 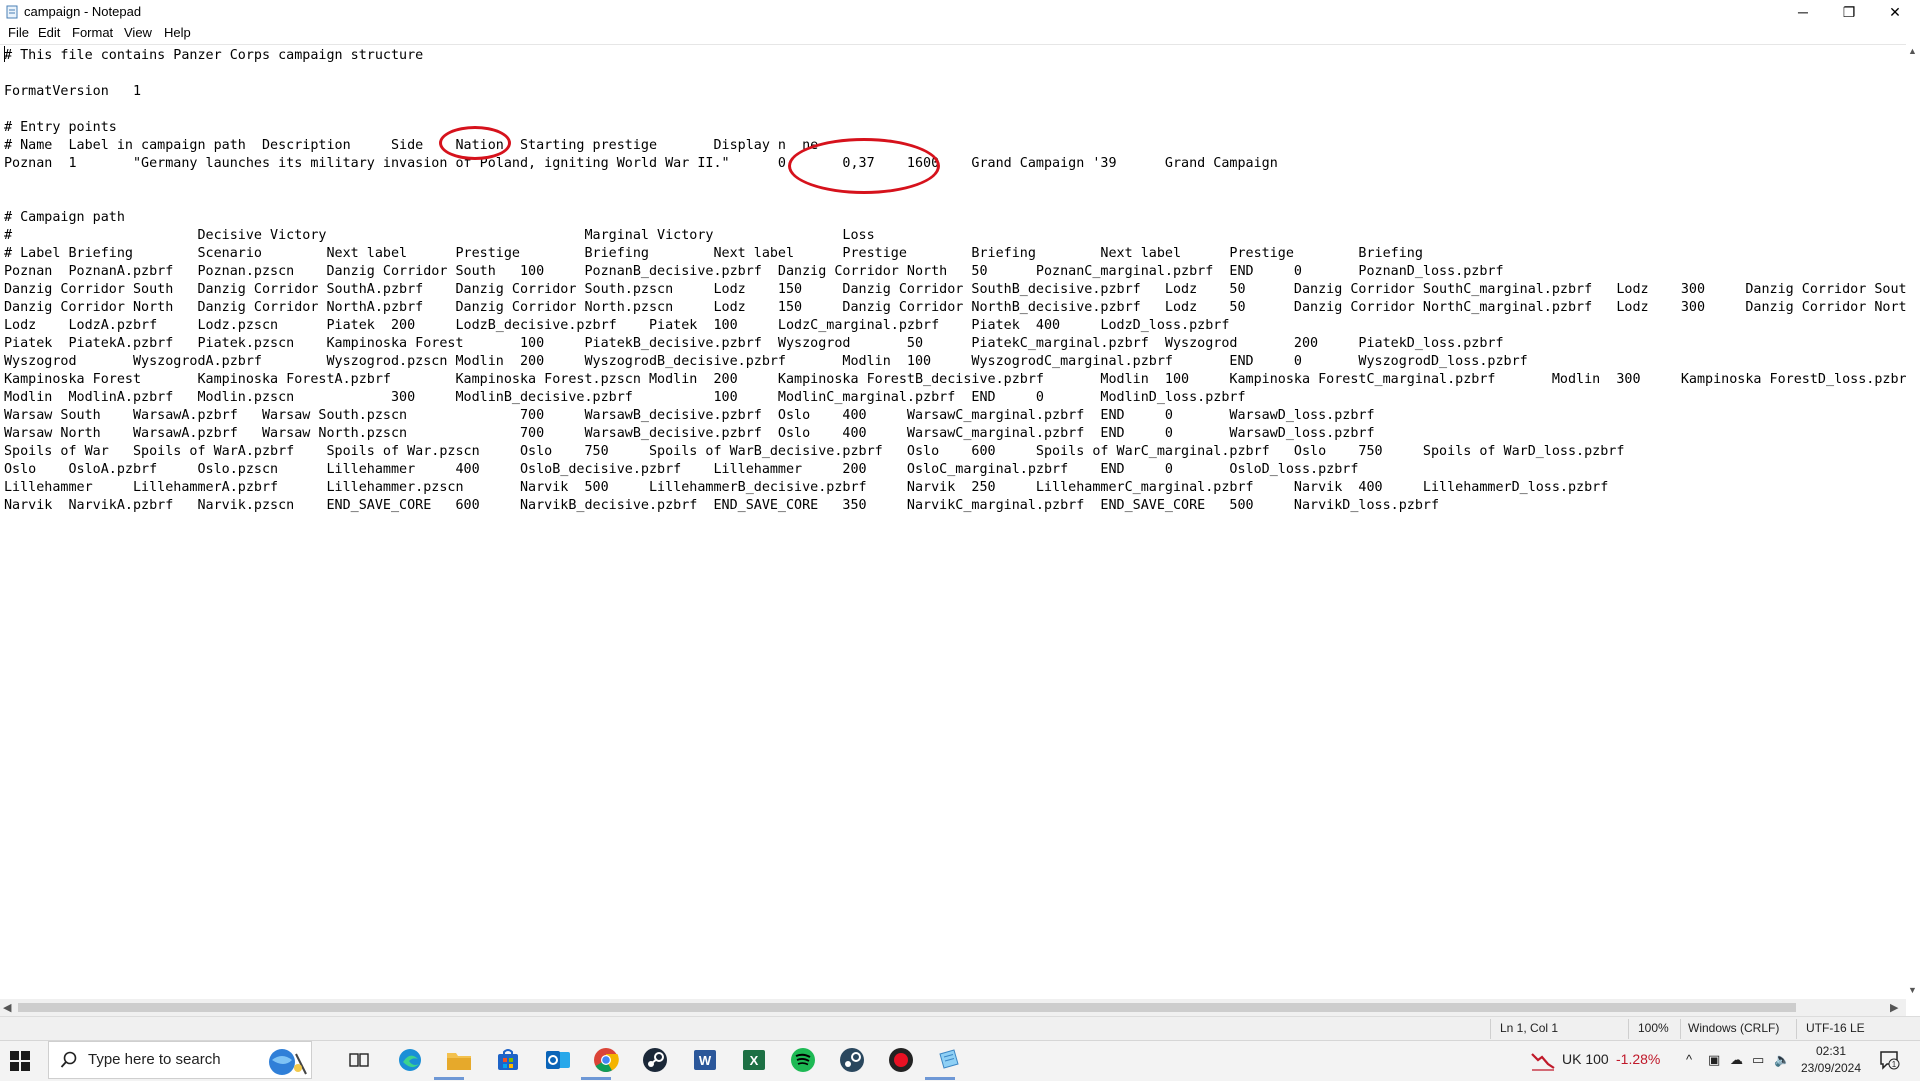 What do you see at coordinates (68, 1059) in the screenshot?
I see `search-icon` at bounding box center [68, 1059].